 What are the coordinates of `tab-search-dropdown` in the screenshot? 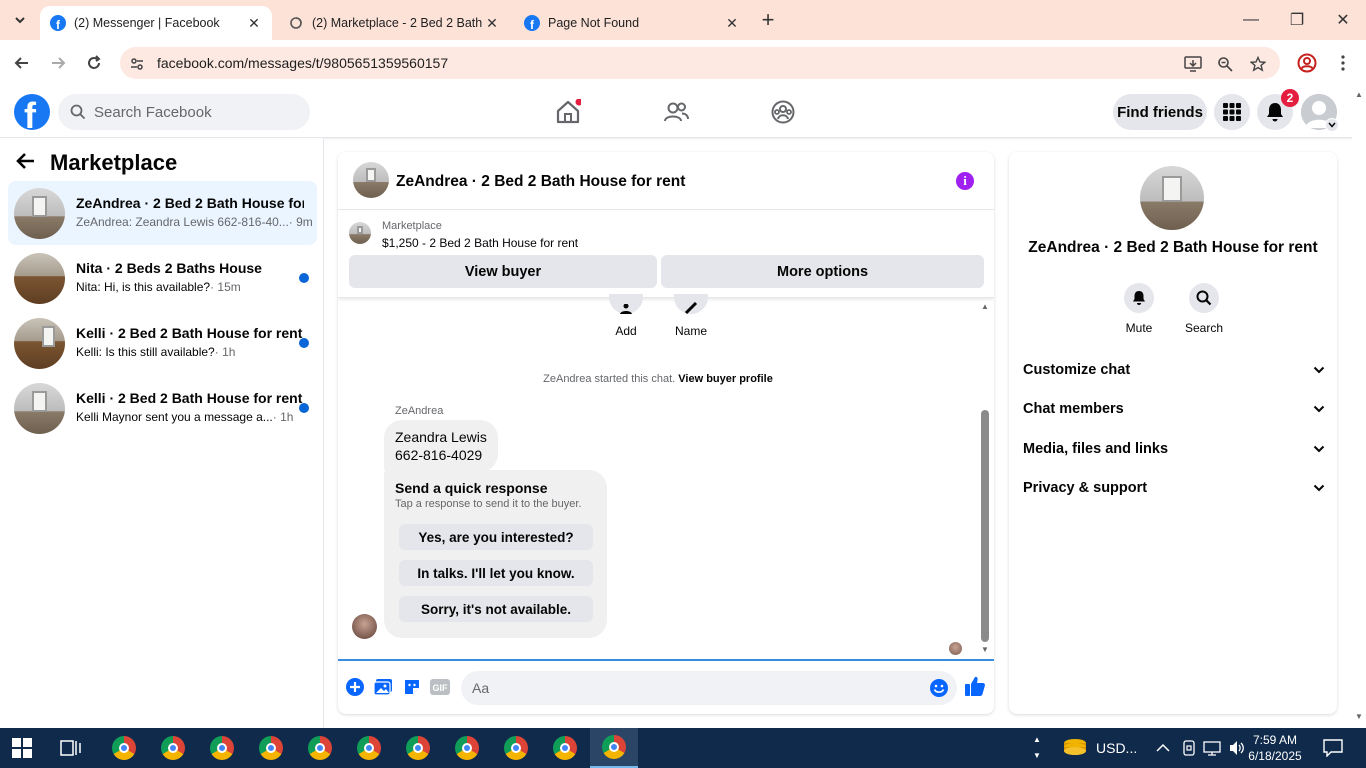 It's located at (20, 20).